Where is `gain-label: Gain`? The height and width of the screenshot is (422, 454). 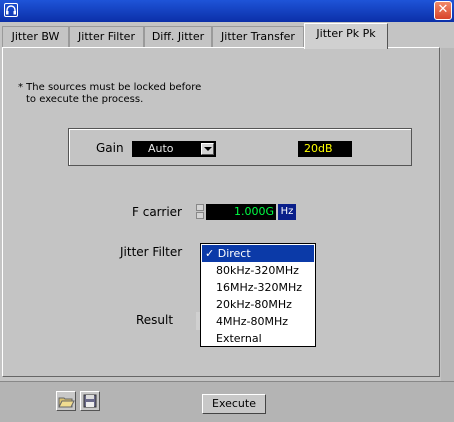
gain-label: Gain is located at coordinates (110, 148).